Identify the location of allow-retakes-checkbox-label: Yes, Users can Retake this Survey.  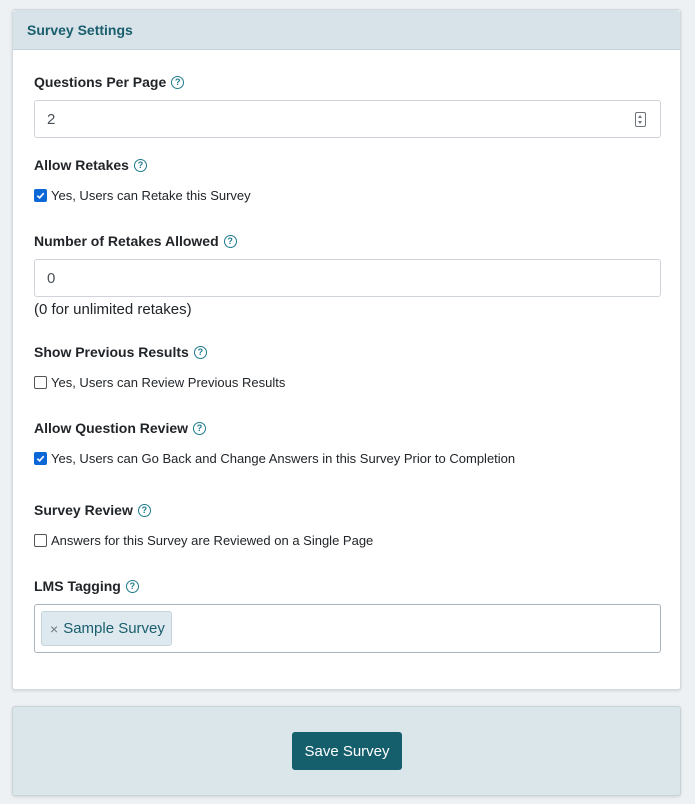
(151, 195).